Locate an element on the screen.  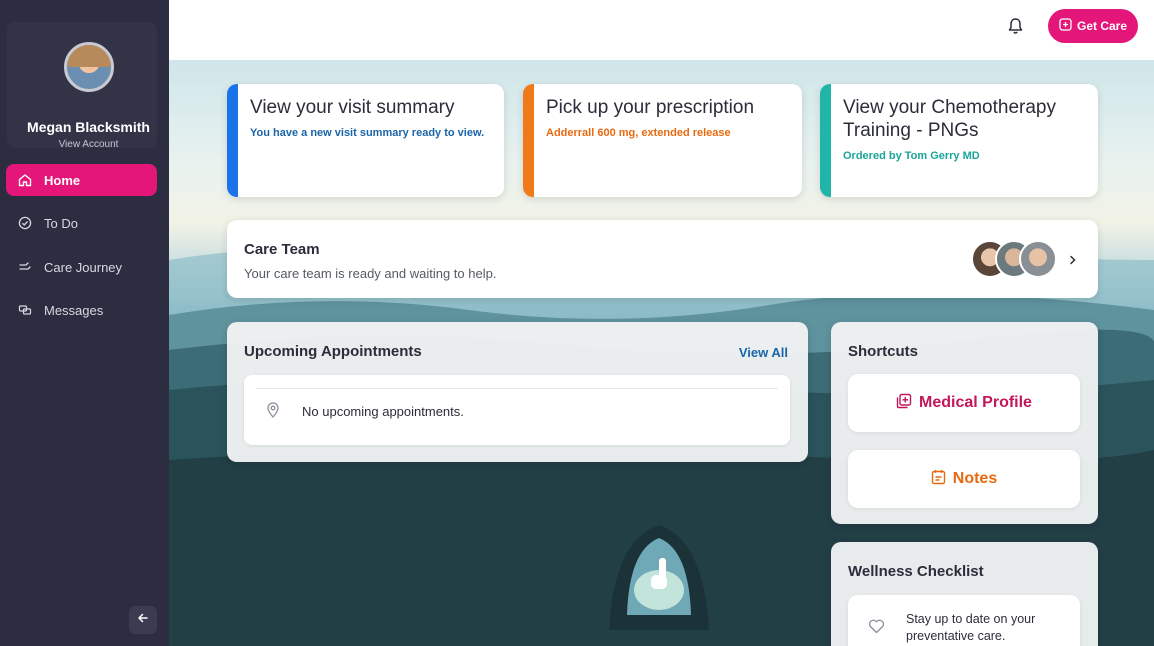
get-care-icon is located at coordinates (1068, 26).